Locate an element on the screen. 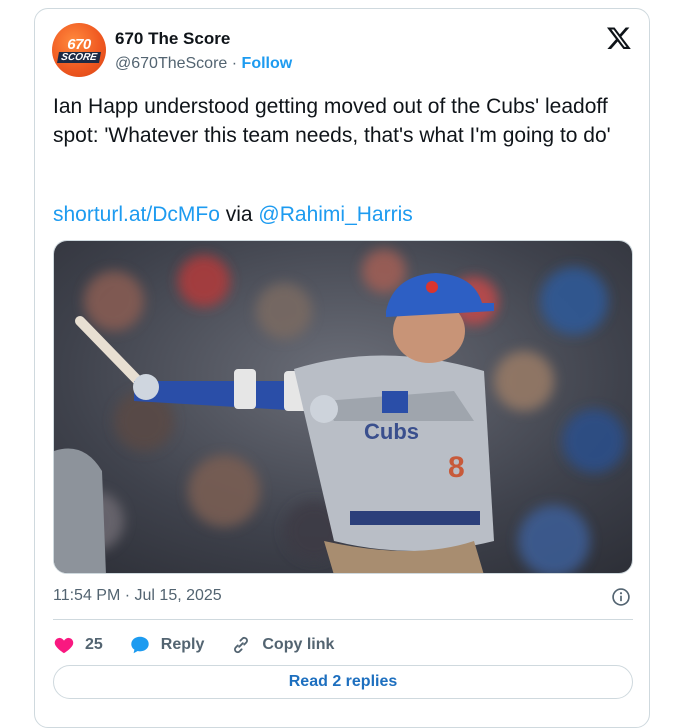 This screenshot has width=678, height=728. reply-label: Reply is located at coordinates (182, 644).